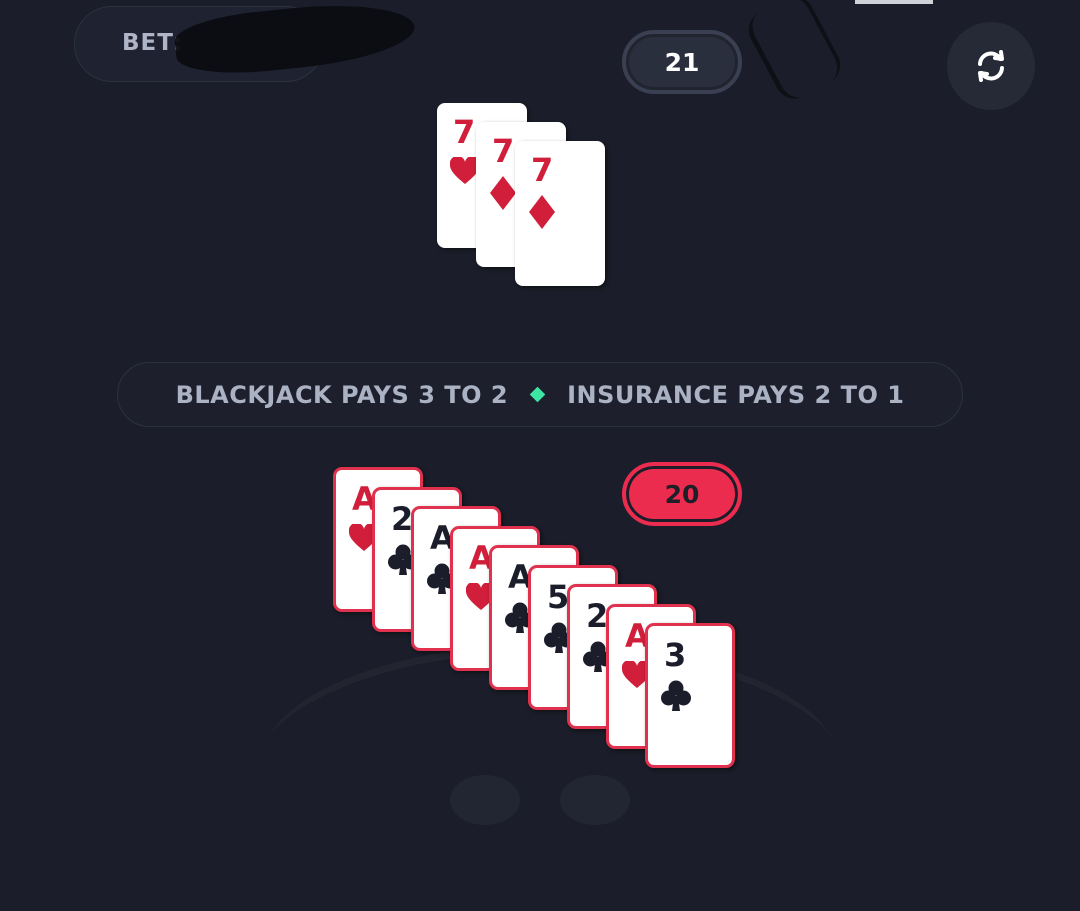 This screenshot has height=911, width=1080. I want to click on blackjack-payout-text: BLACKJACK PAYS 3 TO 2, so click(342, 394).